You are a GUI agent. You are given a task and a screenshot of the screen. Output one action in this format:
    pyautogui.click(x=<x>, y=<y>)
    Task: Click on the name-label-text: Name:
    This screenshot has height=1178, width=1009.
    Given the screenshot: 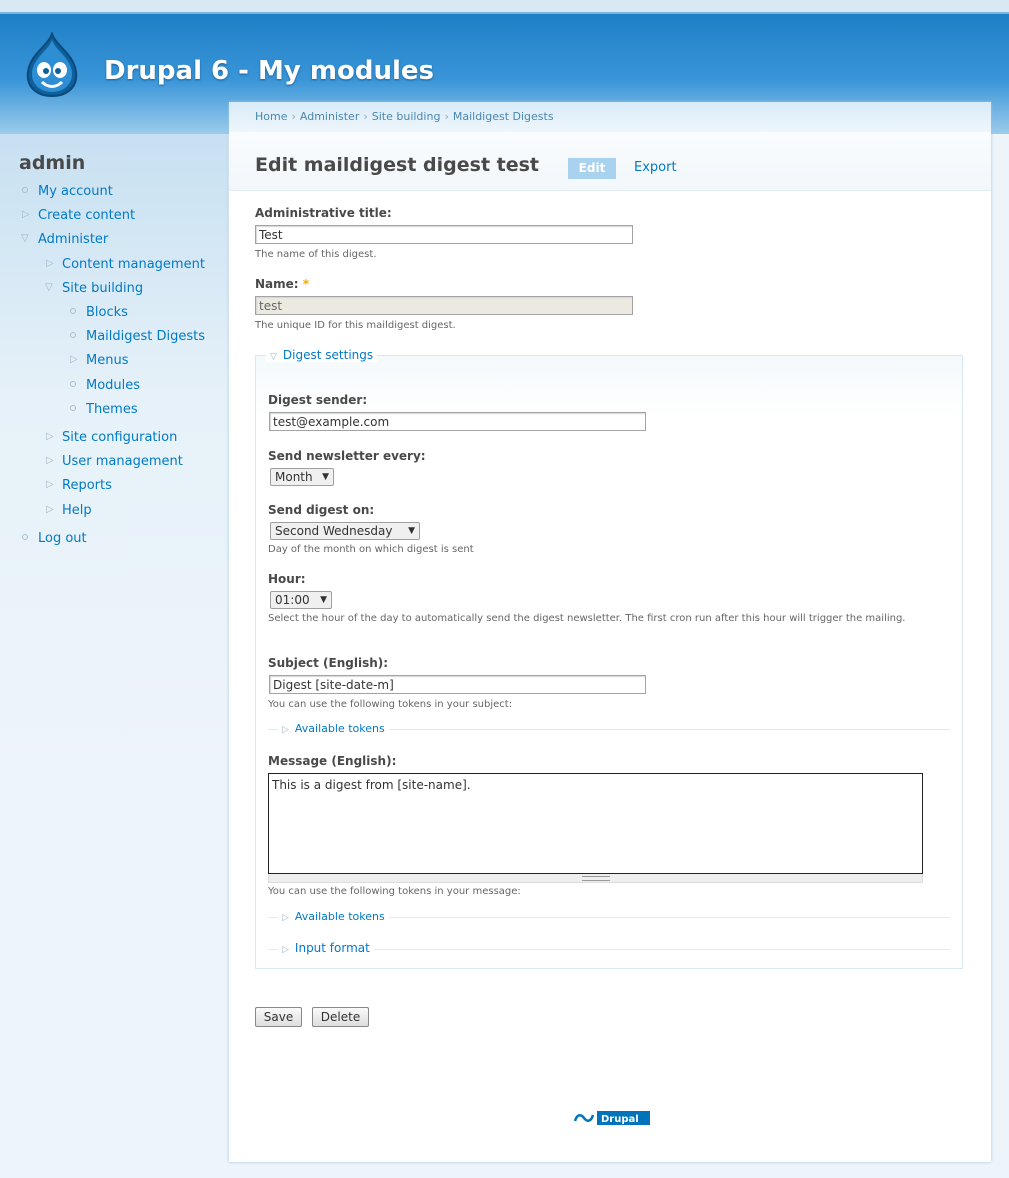 What is the action you would take?
    pyautogui.click(x=277, y=284)
    